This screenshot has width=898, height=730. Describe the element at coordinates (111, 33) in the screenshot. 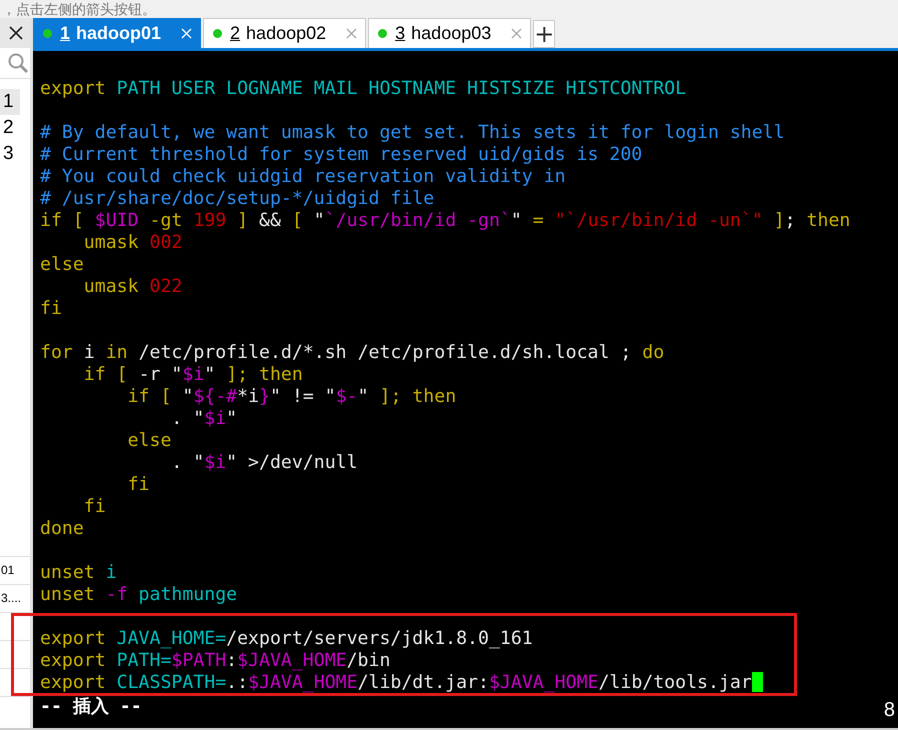

I see `tab-label: 1 hadoop01` at that location.